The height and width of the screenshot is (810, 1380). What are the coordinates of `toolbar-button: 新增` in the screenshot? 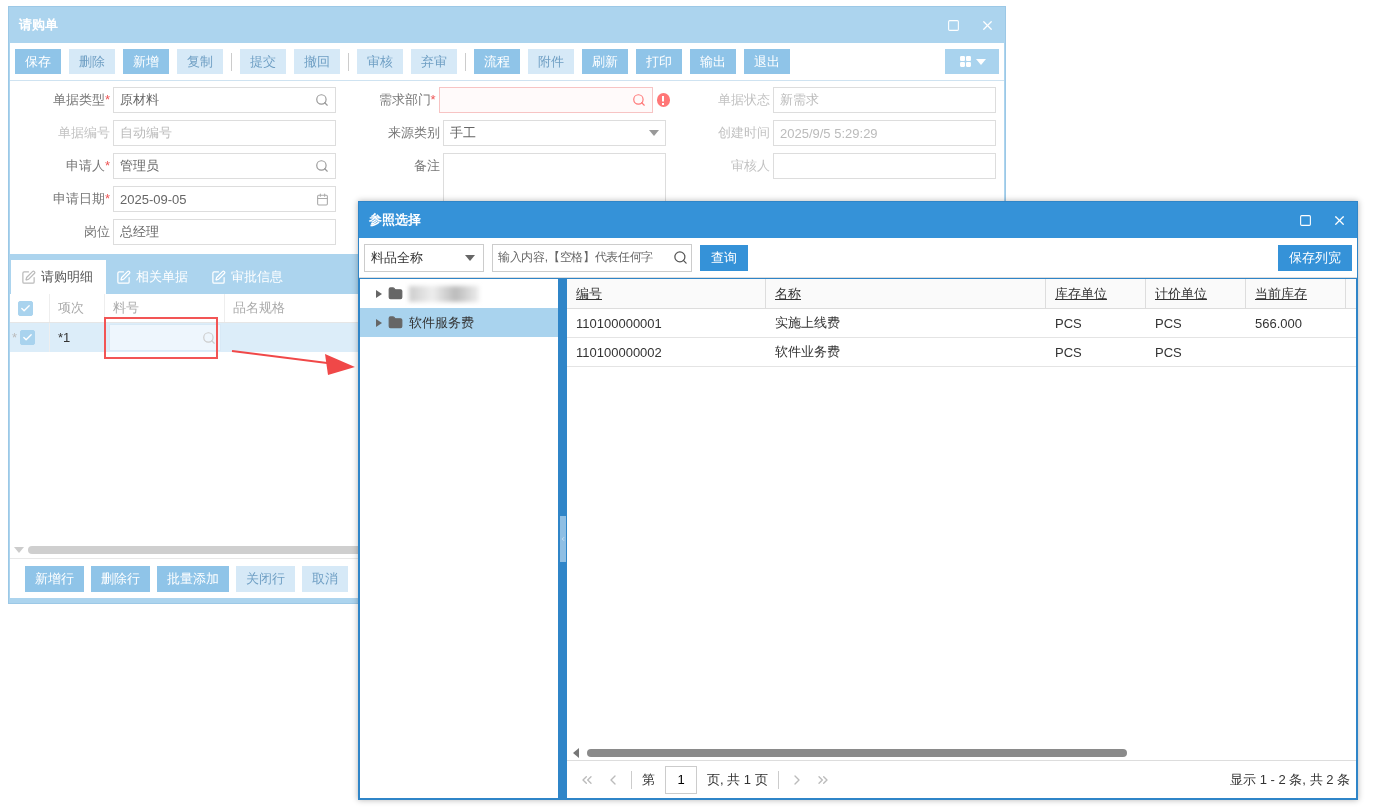 It's located at (146, 61).